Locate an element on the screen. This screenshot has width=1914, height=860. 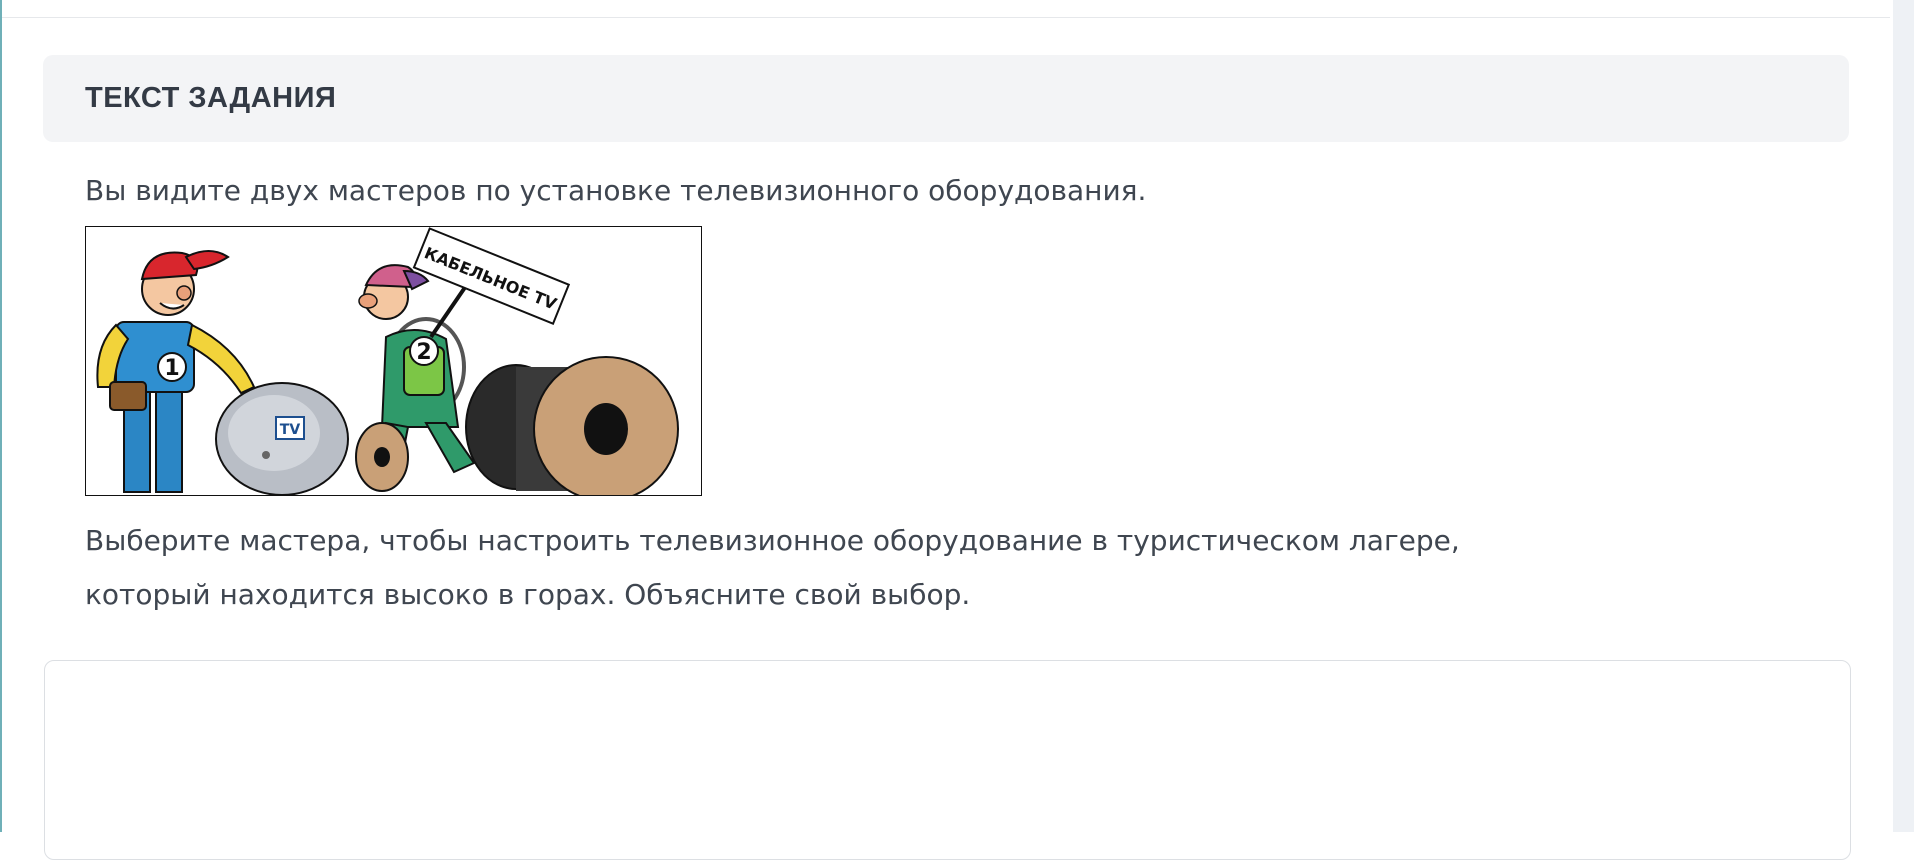
dish-logo-text: TV is located at coordinates (290, 430).